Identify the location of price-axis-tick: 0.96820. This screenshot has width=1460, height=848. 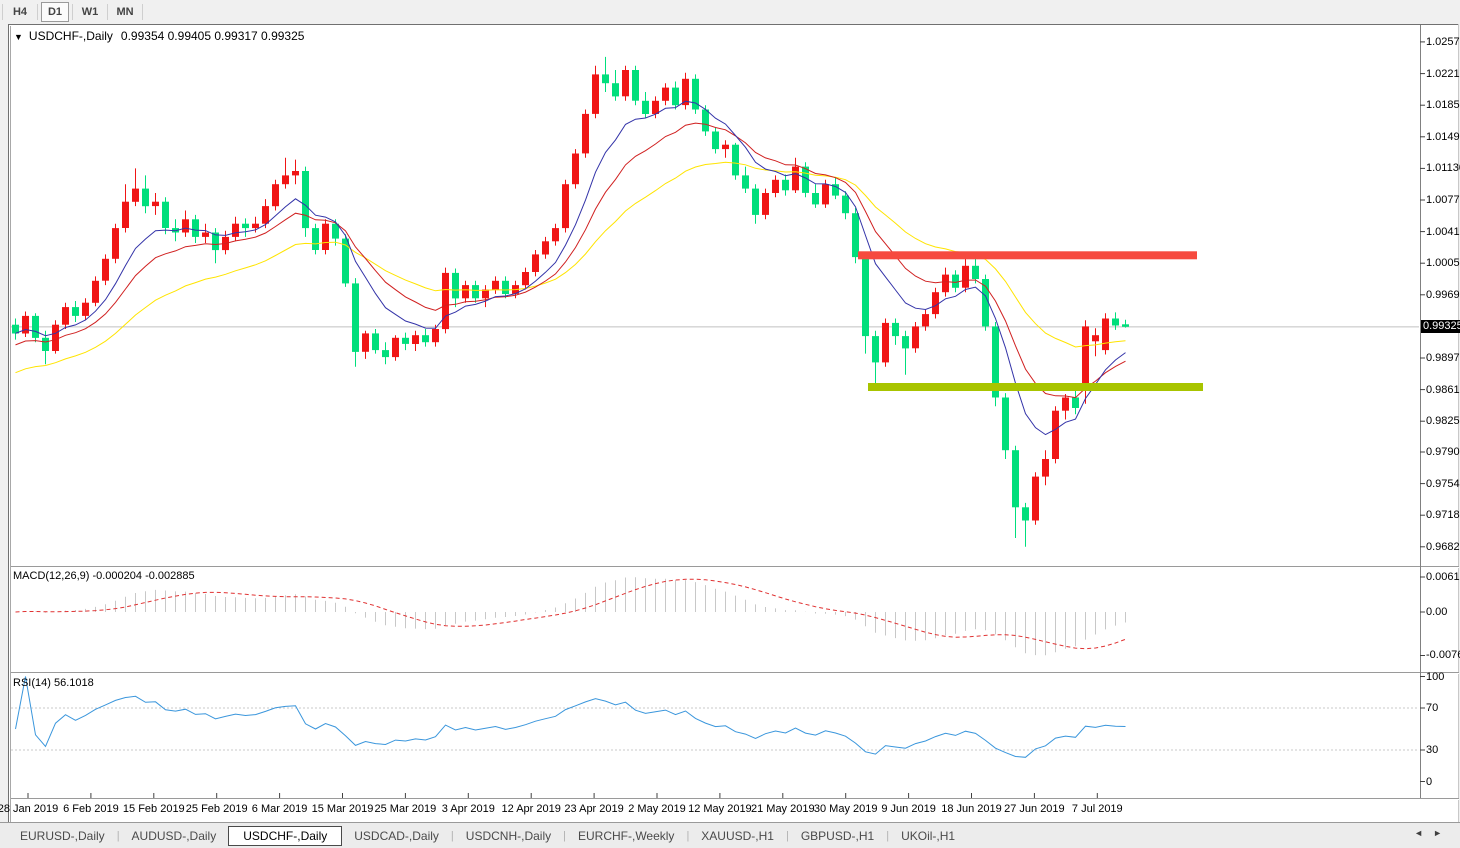
(1443, 546).